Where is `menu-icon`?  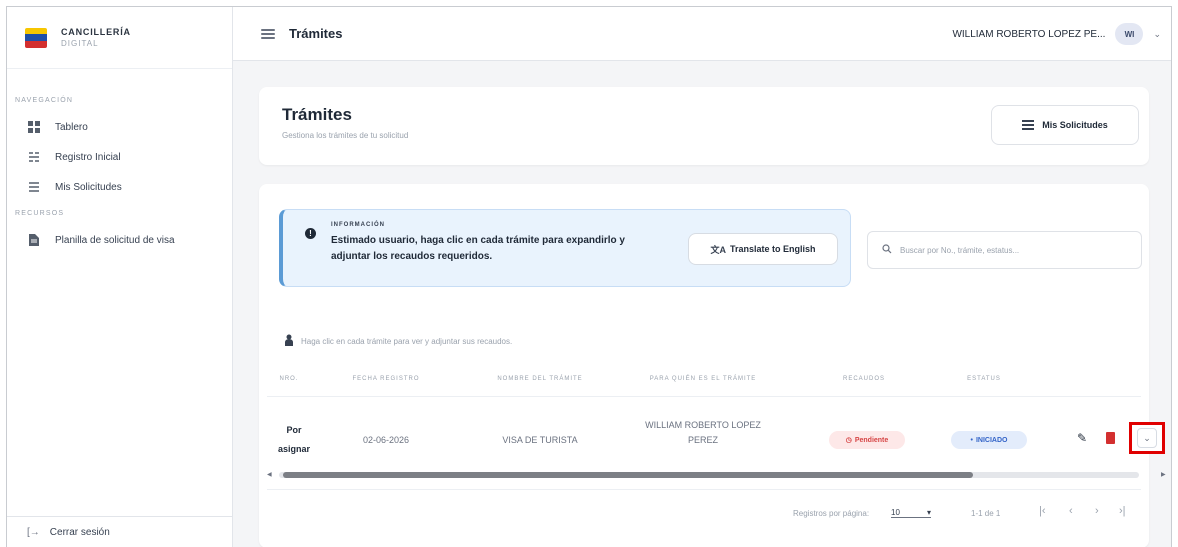
menu-icon is located at coordinates (268, 33).